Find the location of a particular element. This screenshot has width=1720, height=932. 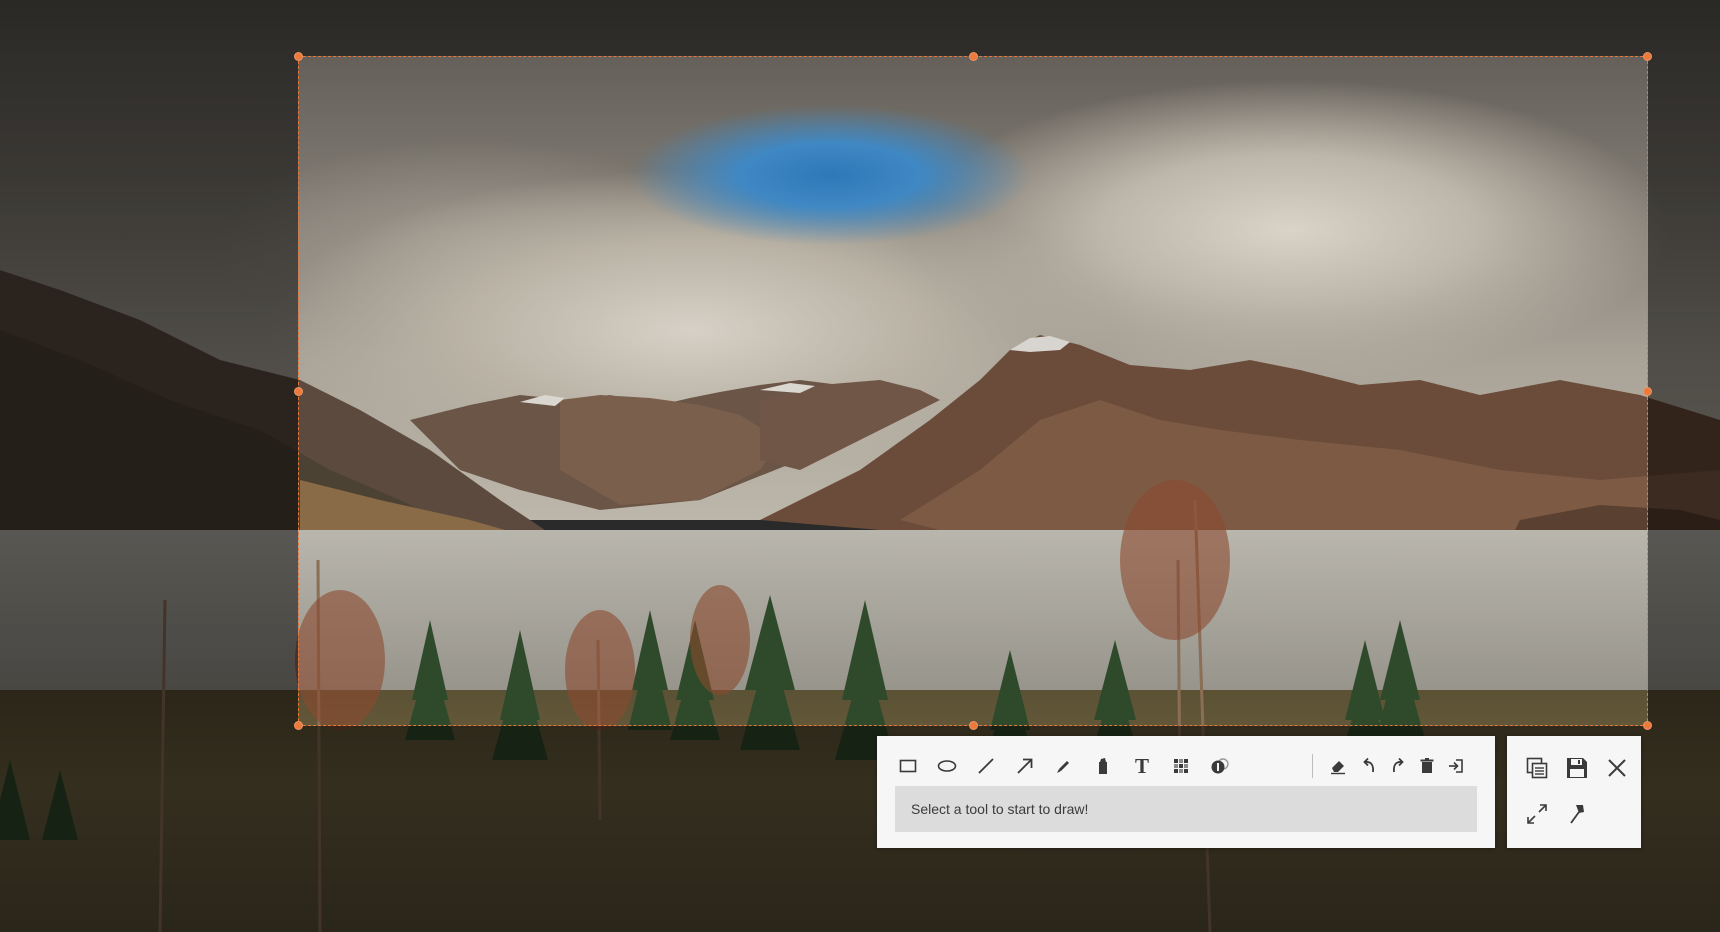

line-tool-button is located at coordinates (986, 766).